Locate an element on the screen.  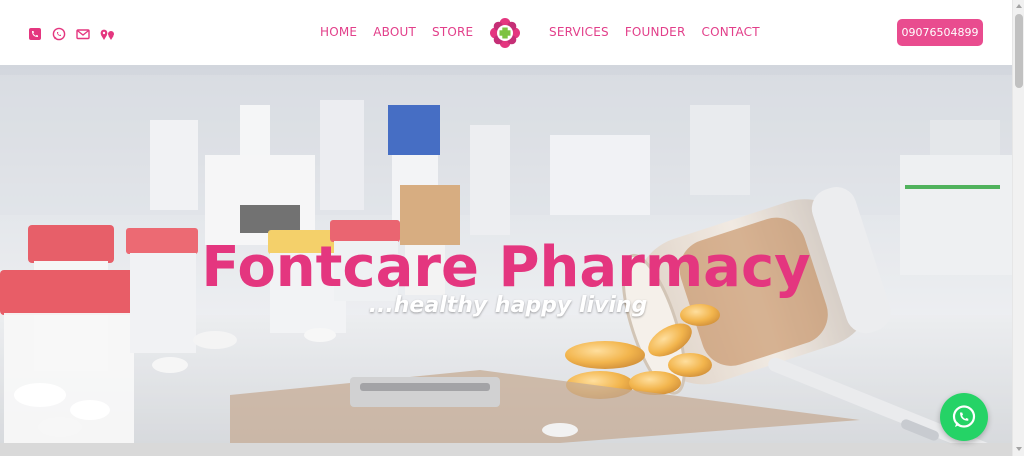
scroll-down-arrow-icon is located at coordinates (1019, 449).